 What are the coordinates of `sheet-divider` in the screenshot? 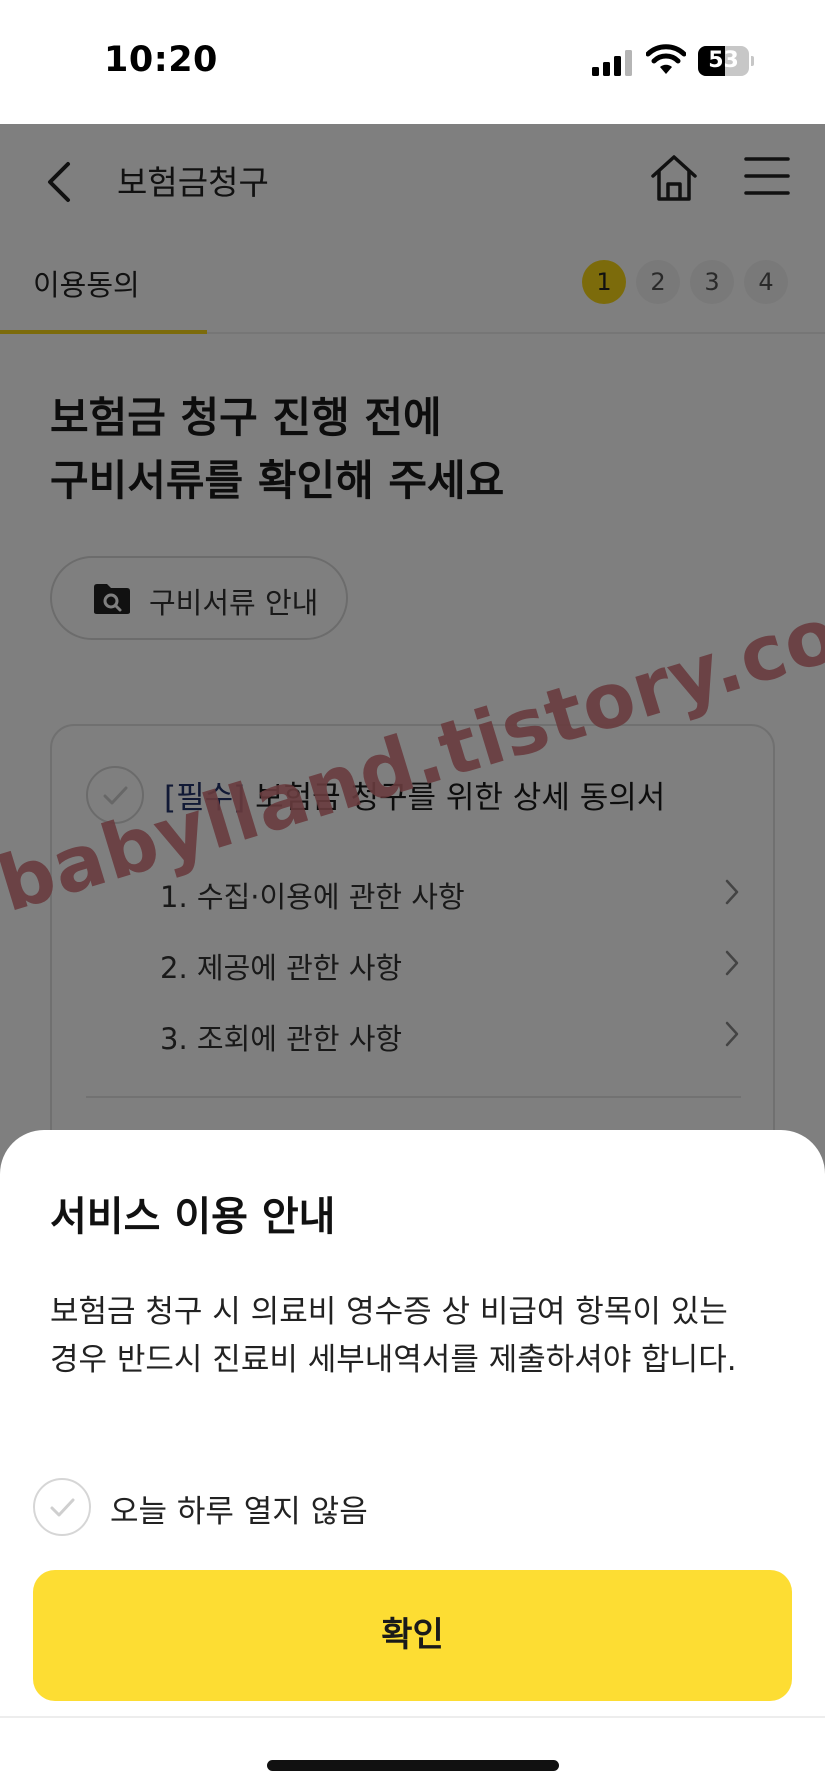 It's located at (412, 1717).